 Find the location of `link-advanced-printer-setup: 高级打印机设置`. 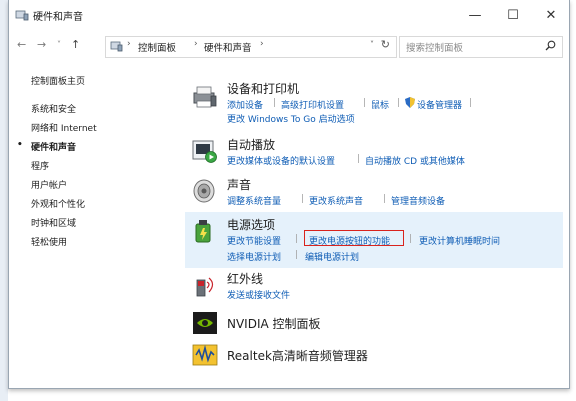

link-advanced-printer-setup: 高级打印机设置 is located at coordinates (312, 104).